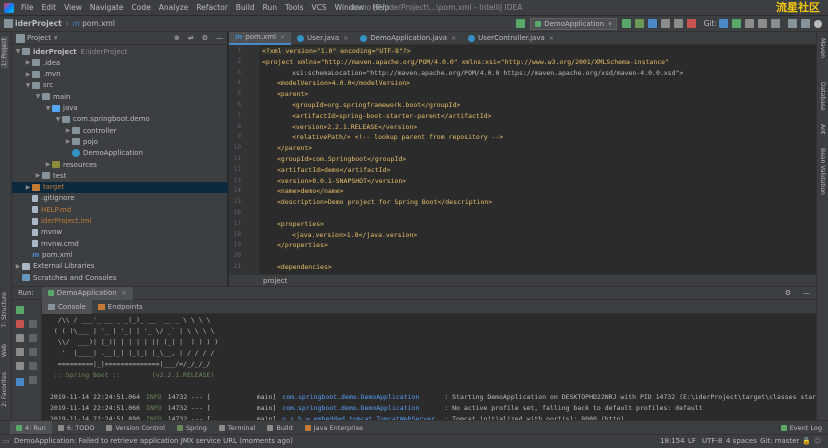 The width and height of the screenshot is (828, 448). I want to click on tree-item: ▶ controller, so click(90, 130).